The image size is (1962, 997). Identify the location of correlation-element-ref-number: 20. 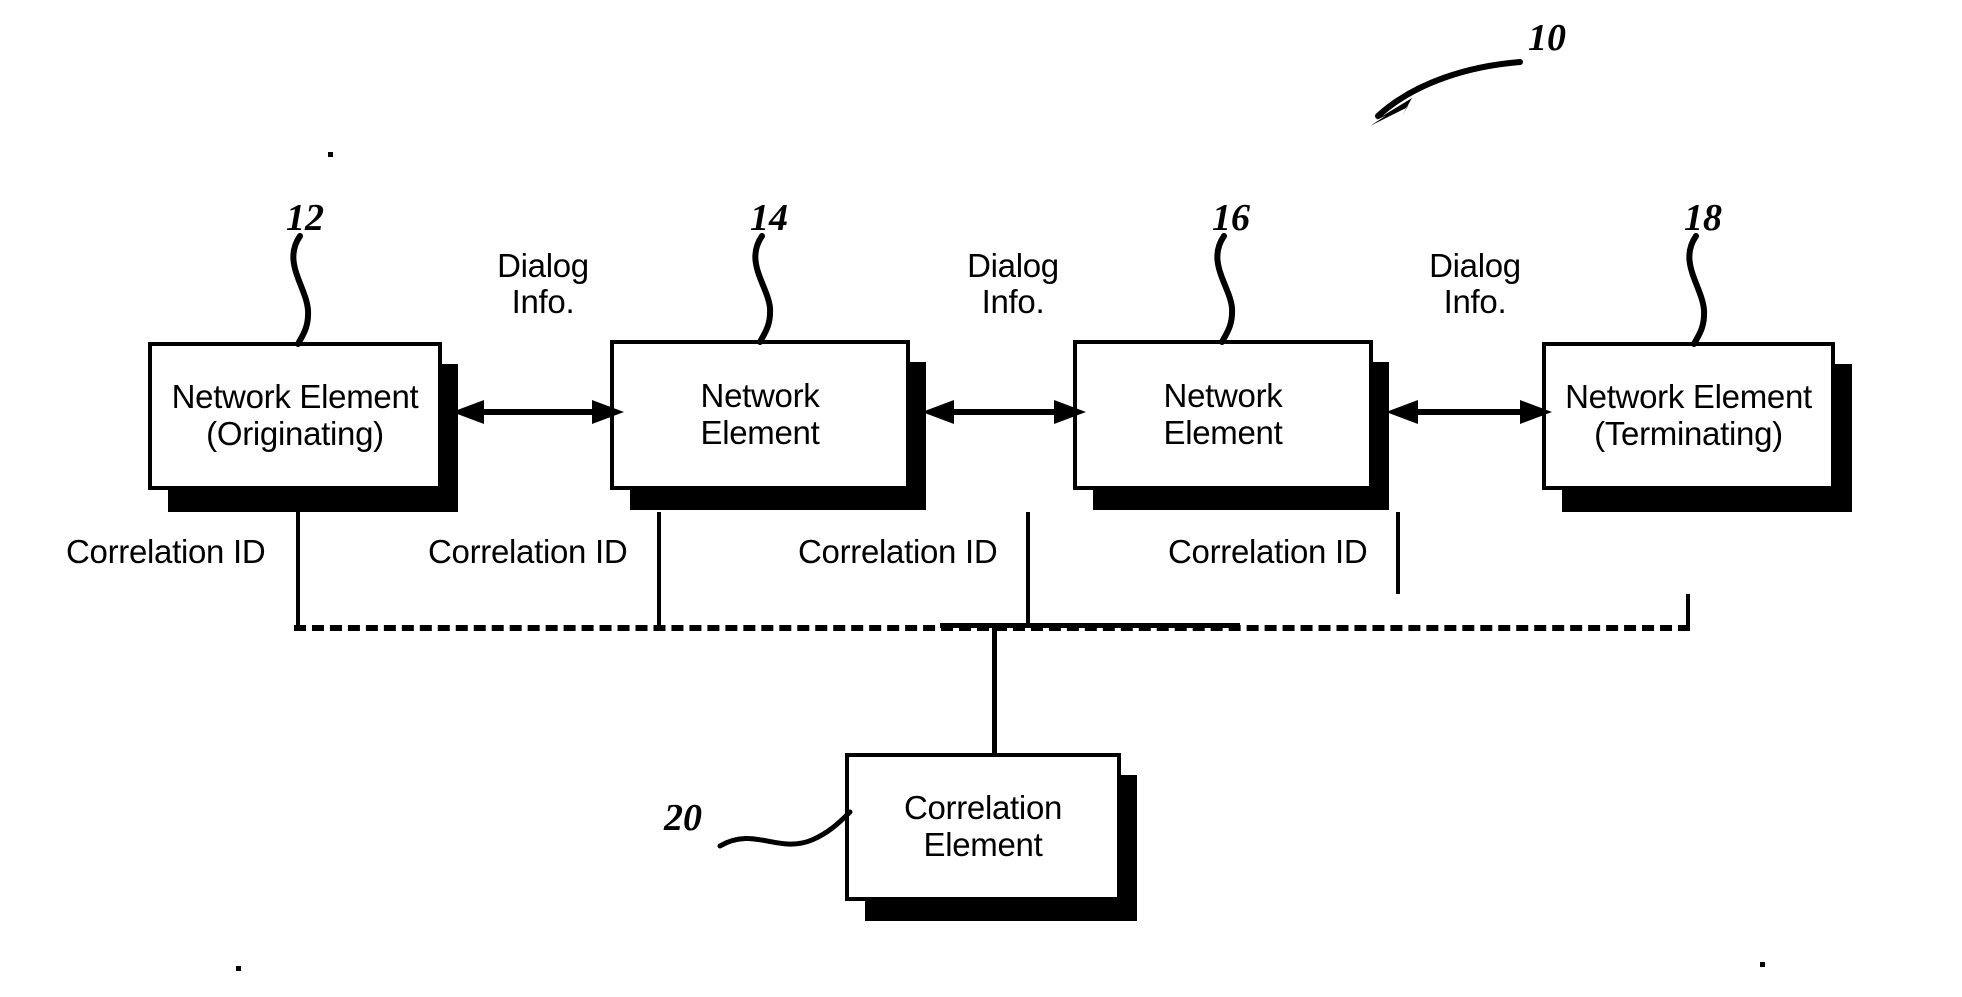
(683, 818).